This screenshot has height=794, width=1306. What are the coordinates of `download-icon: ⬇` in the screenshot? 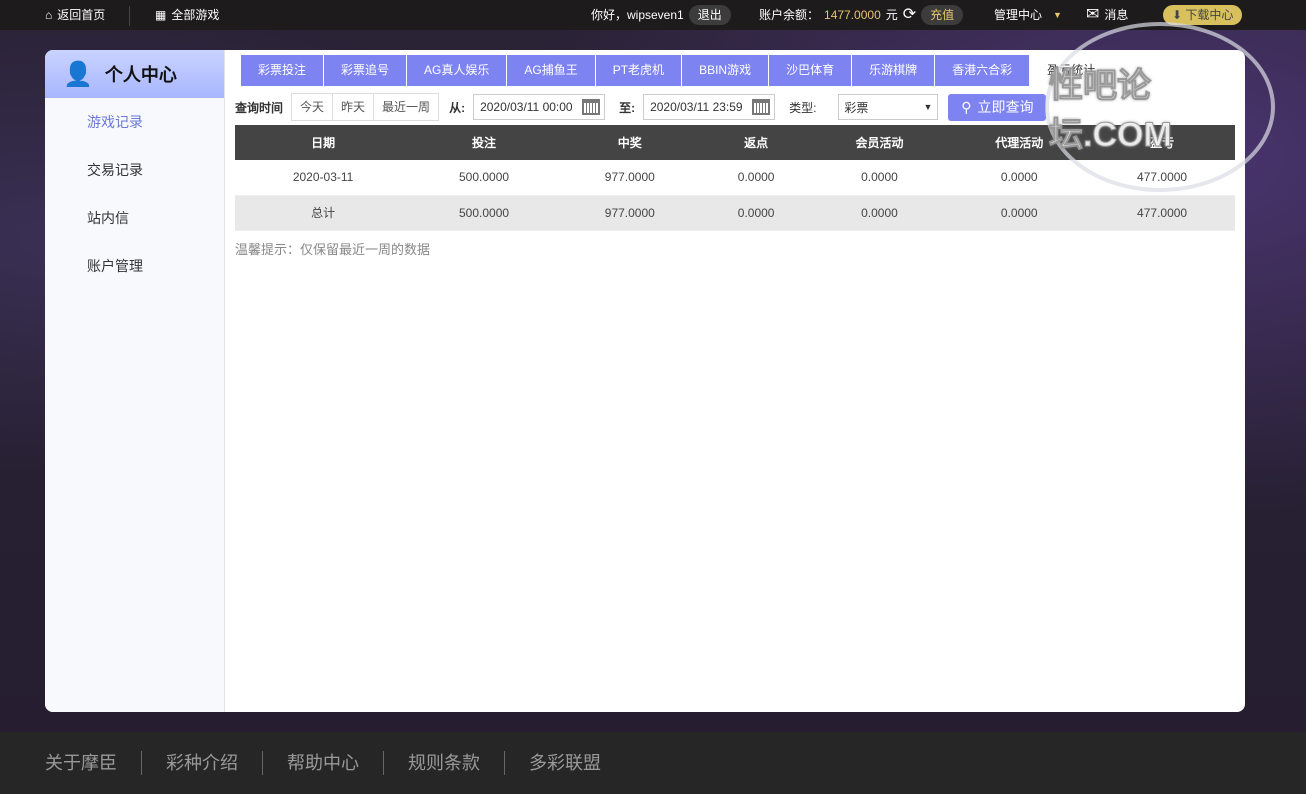 It's located at (1179, 15).